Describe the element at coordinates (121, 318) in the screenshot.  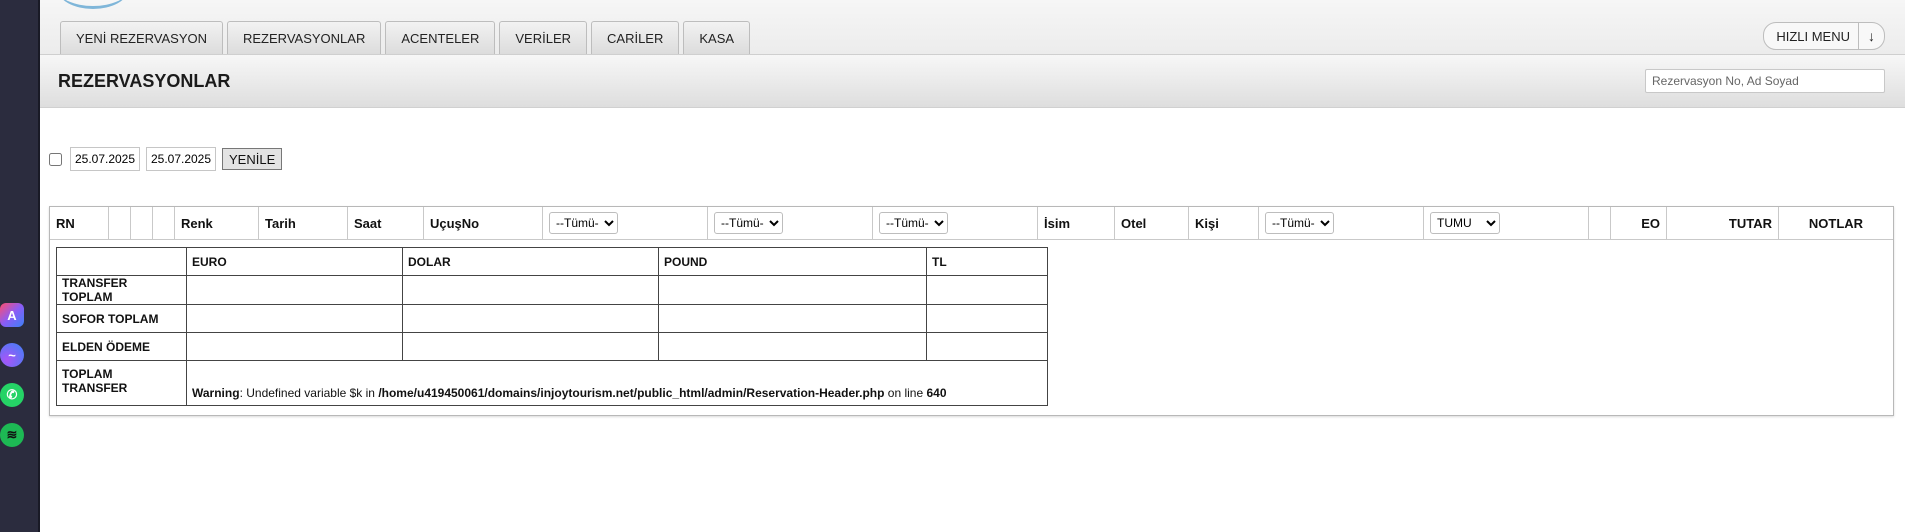
I see `summary-row-label: SOFOR TOPLAM` at that location.